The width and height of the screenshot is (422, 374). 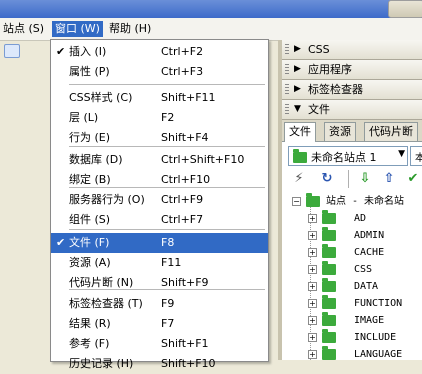 I want to click on tree-folder-row: + AD, so click(x=352, y=218).